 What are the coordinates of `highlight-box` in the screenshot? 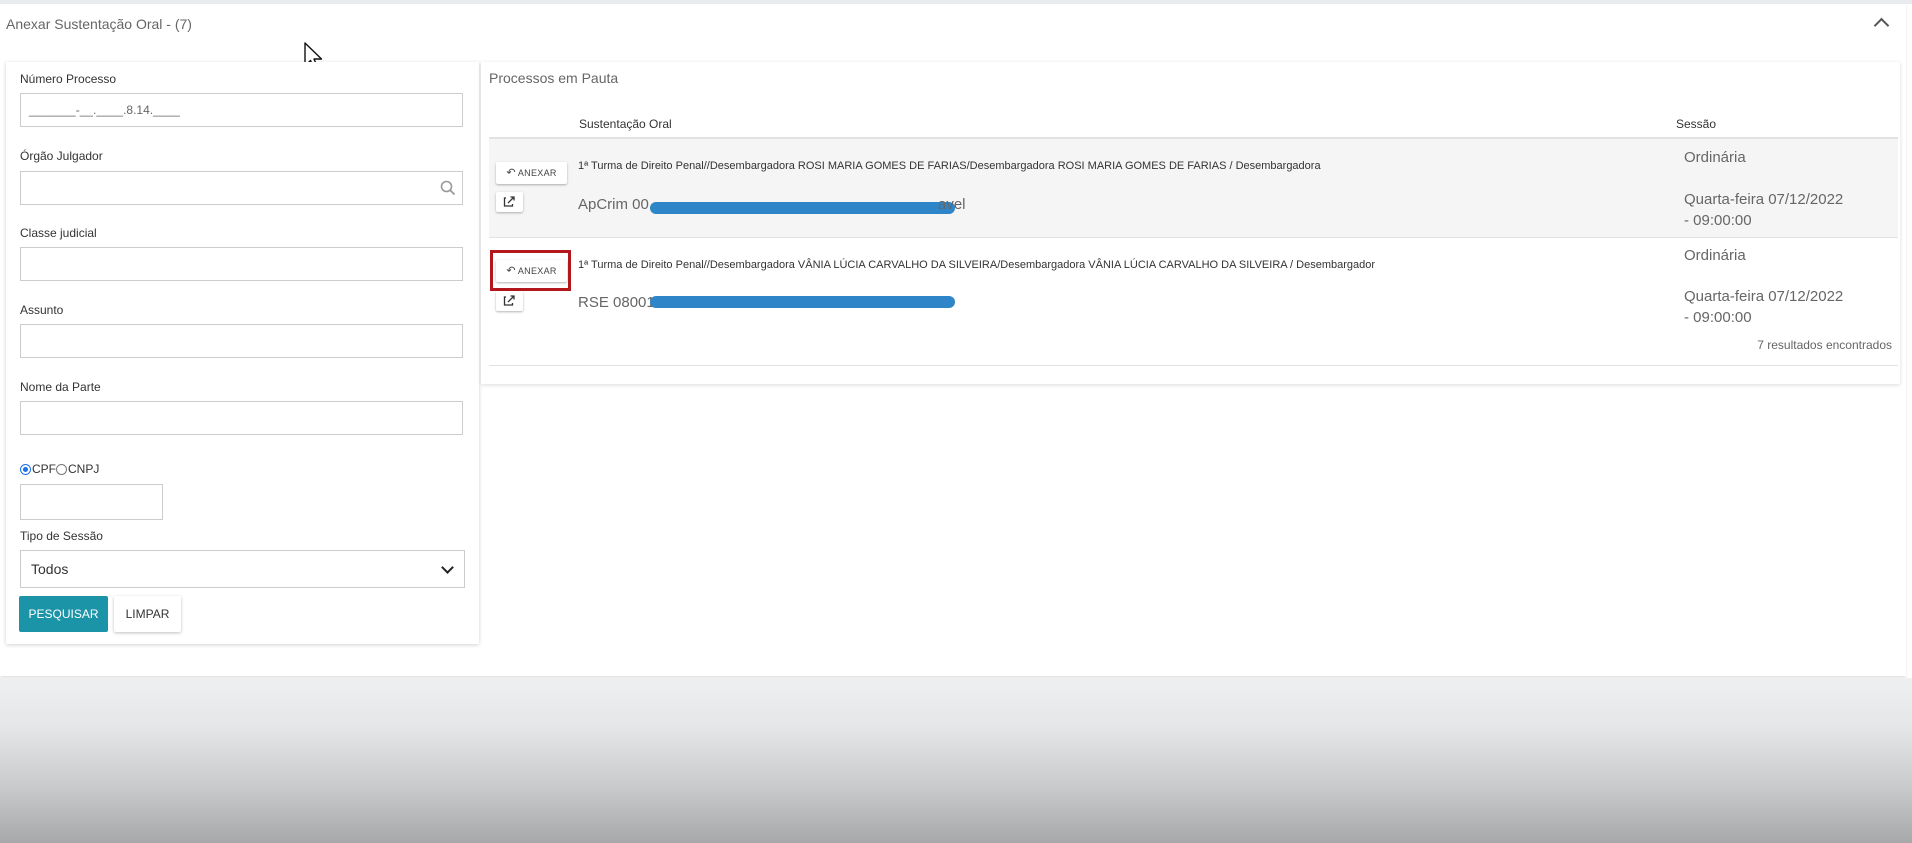 It's located at (530, 270).